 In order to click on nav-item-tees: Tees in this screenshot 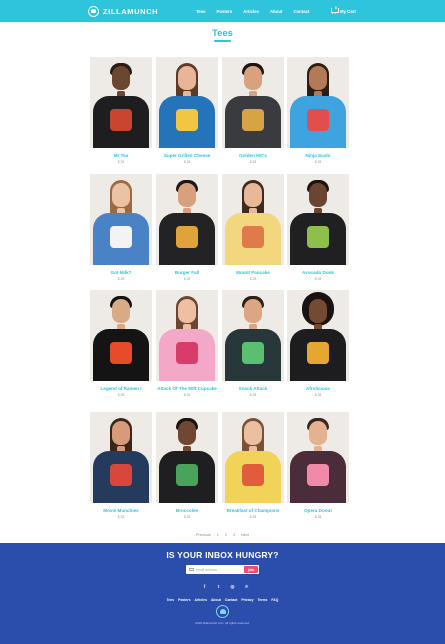, I will do `click(200, 11)`.